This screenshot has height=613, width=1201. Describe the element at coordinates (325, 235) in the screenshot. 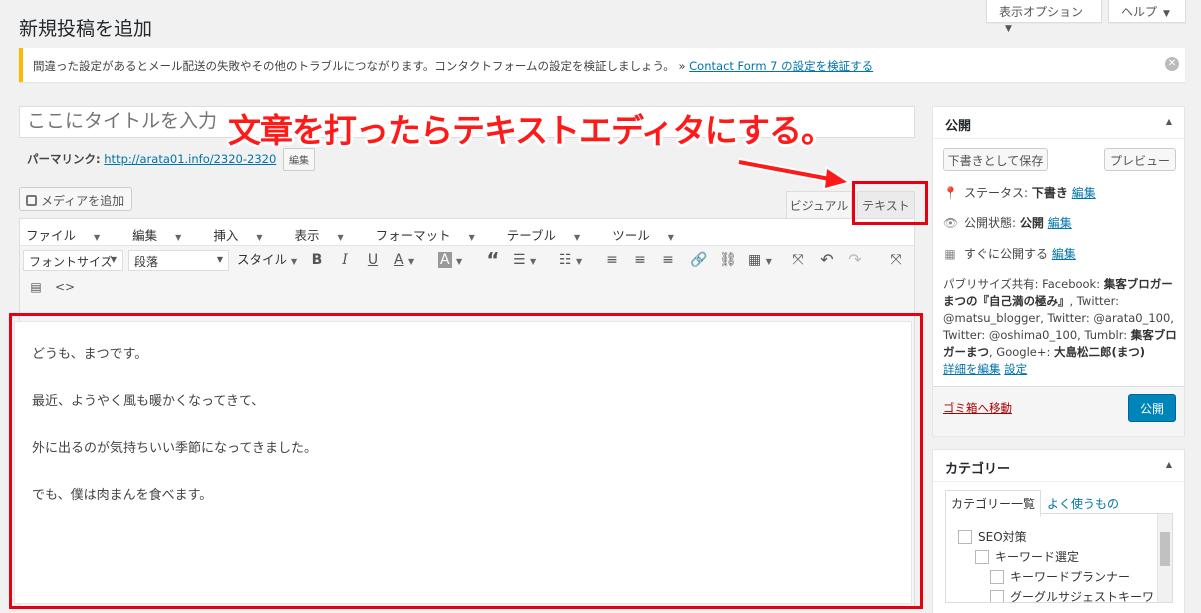

I see `menu-view: 表示 ▼` at that location.